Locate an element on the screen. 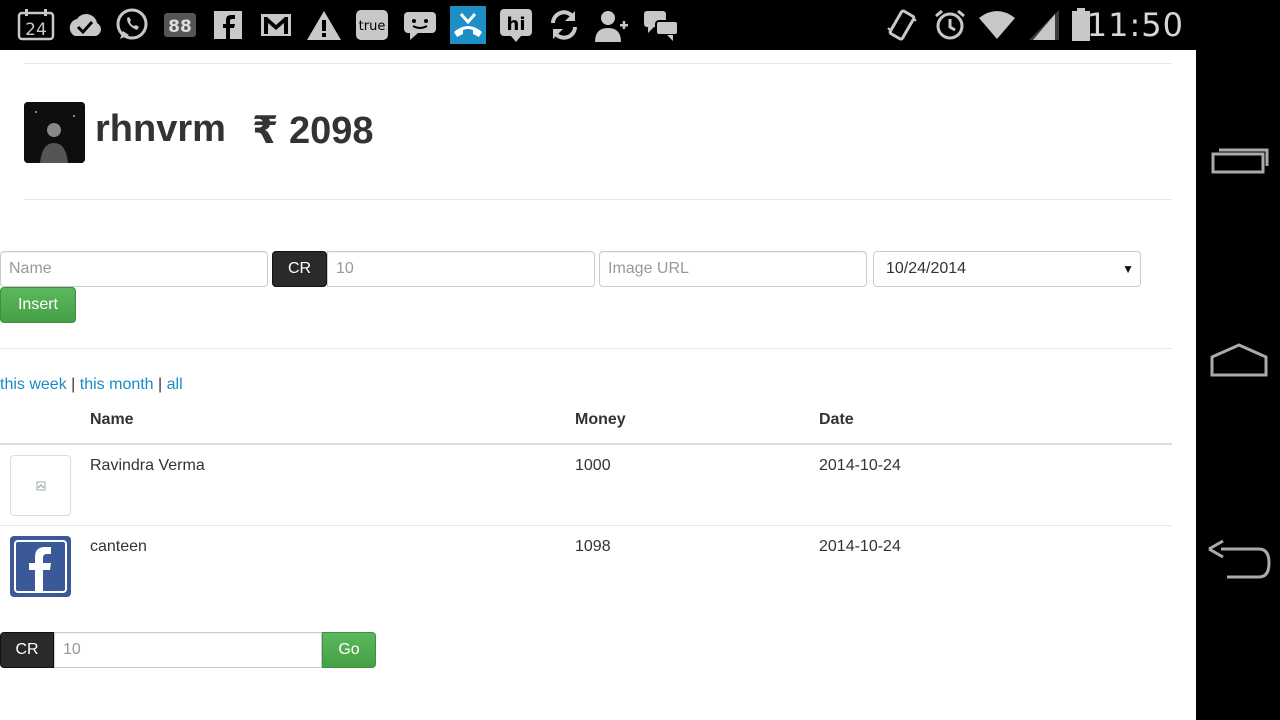 This screenshot has height=720, width=1280. broken-image-icon is located at coordinates (40, 485).